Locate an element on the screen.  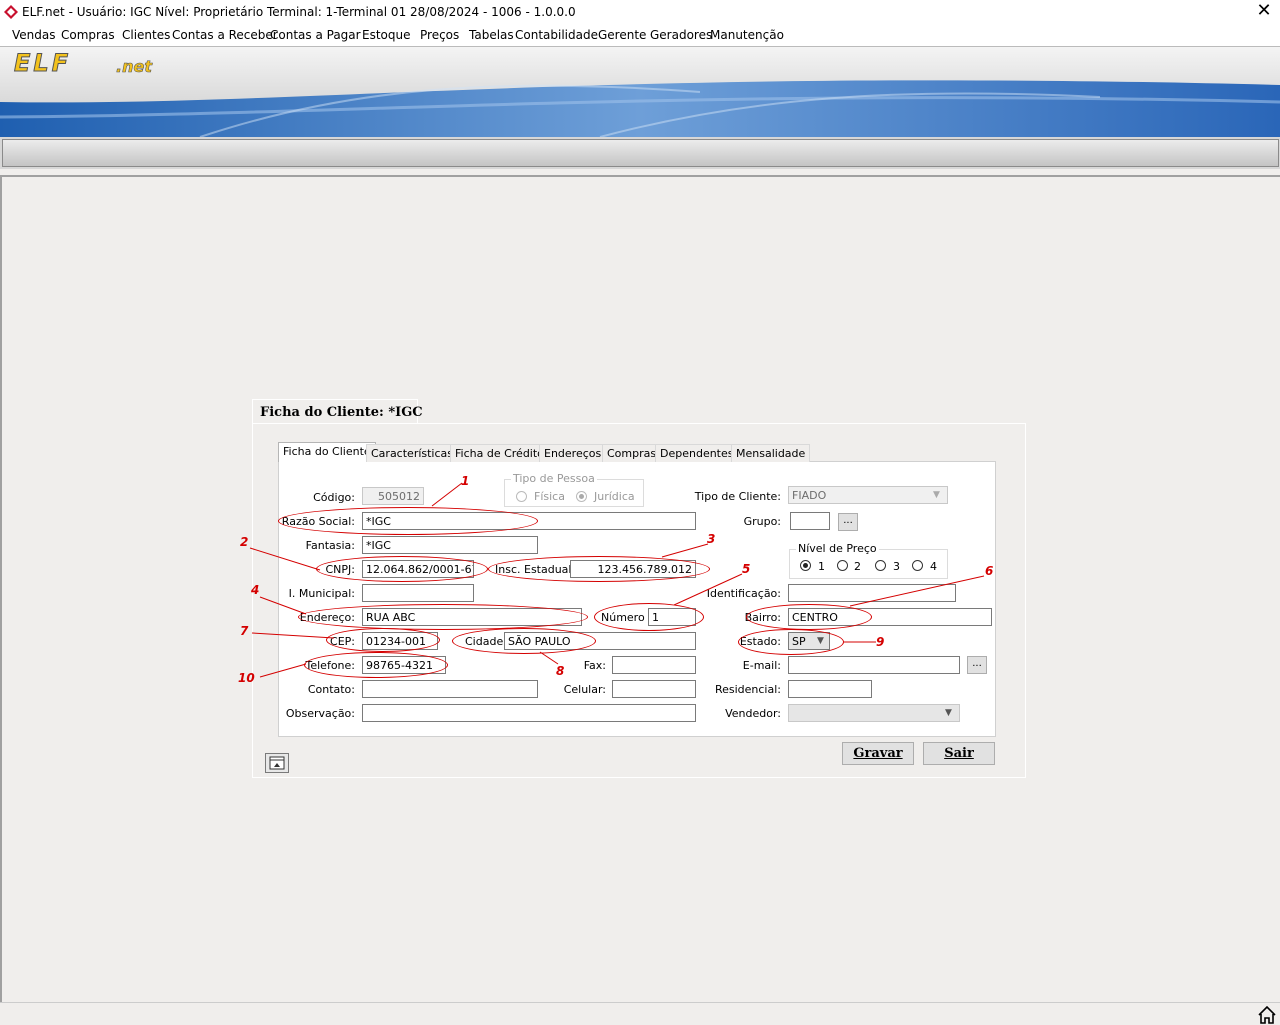
gravar-button-label: Gravar is located at coordinates (878, 753).